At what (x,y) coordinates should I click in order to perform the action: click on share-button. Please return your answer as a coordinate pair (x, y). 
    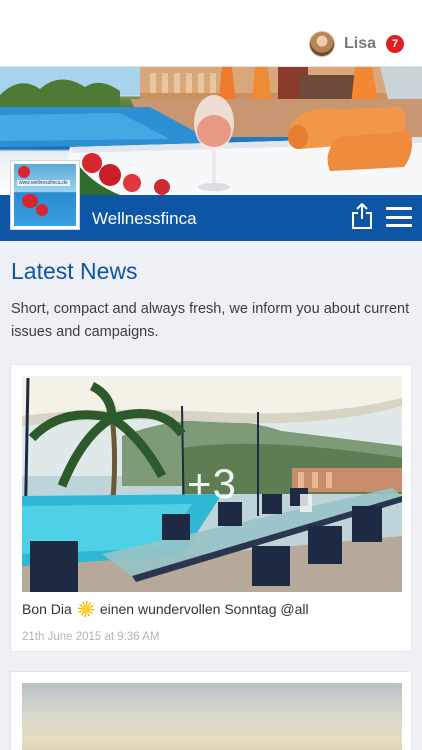
    Looking at the image, I should click on (362, 216).